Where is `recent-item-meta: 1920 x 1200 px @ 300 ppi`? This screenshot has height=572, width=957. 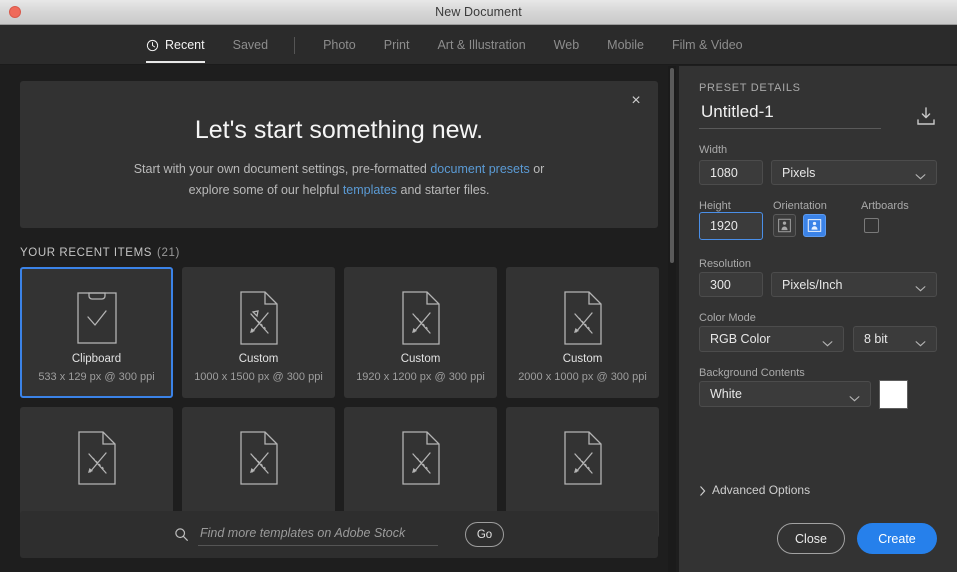
recent-item-meta: 1920 x 1200 px @ 300 ppi is located at coordinates (420, 377).